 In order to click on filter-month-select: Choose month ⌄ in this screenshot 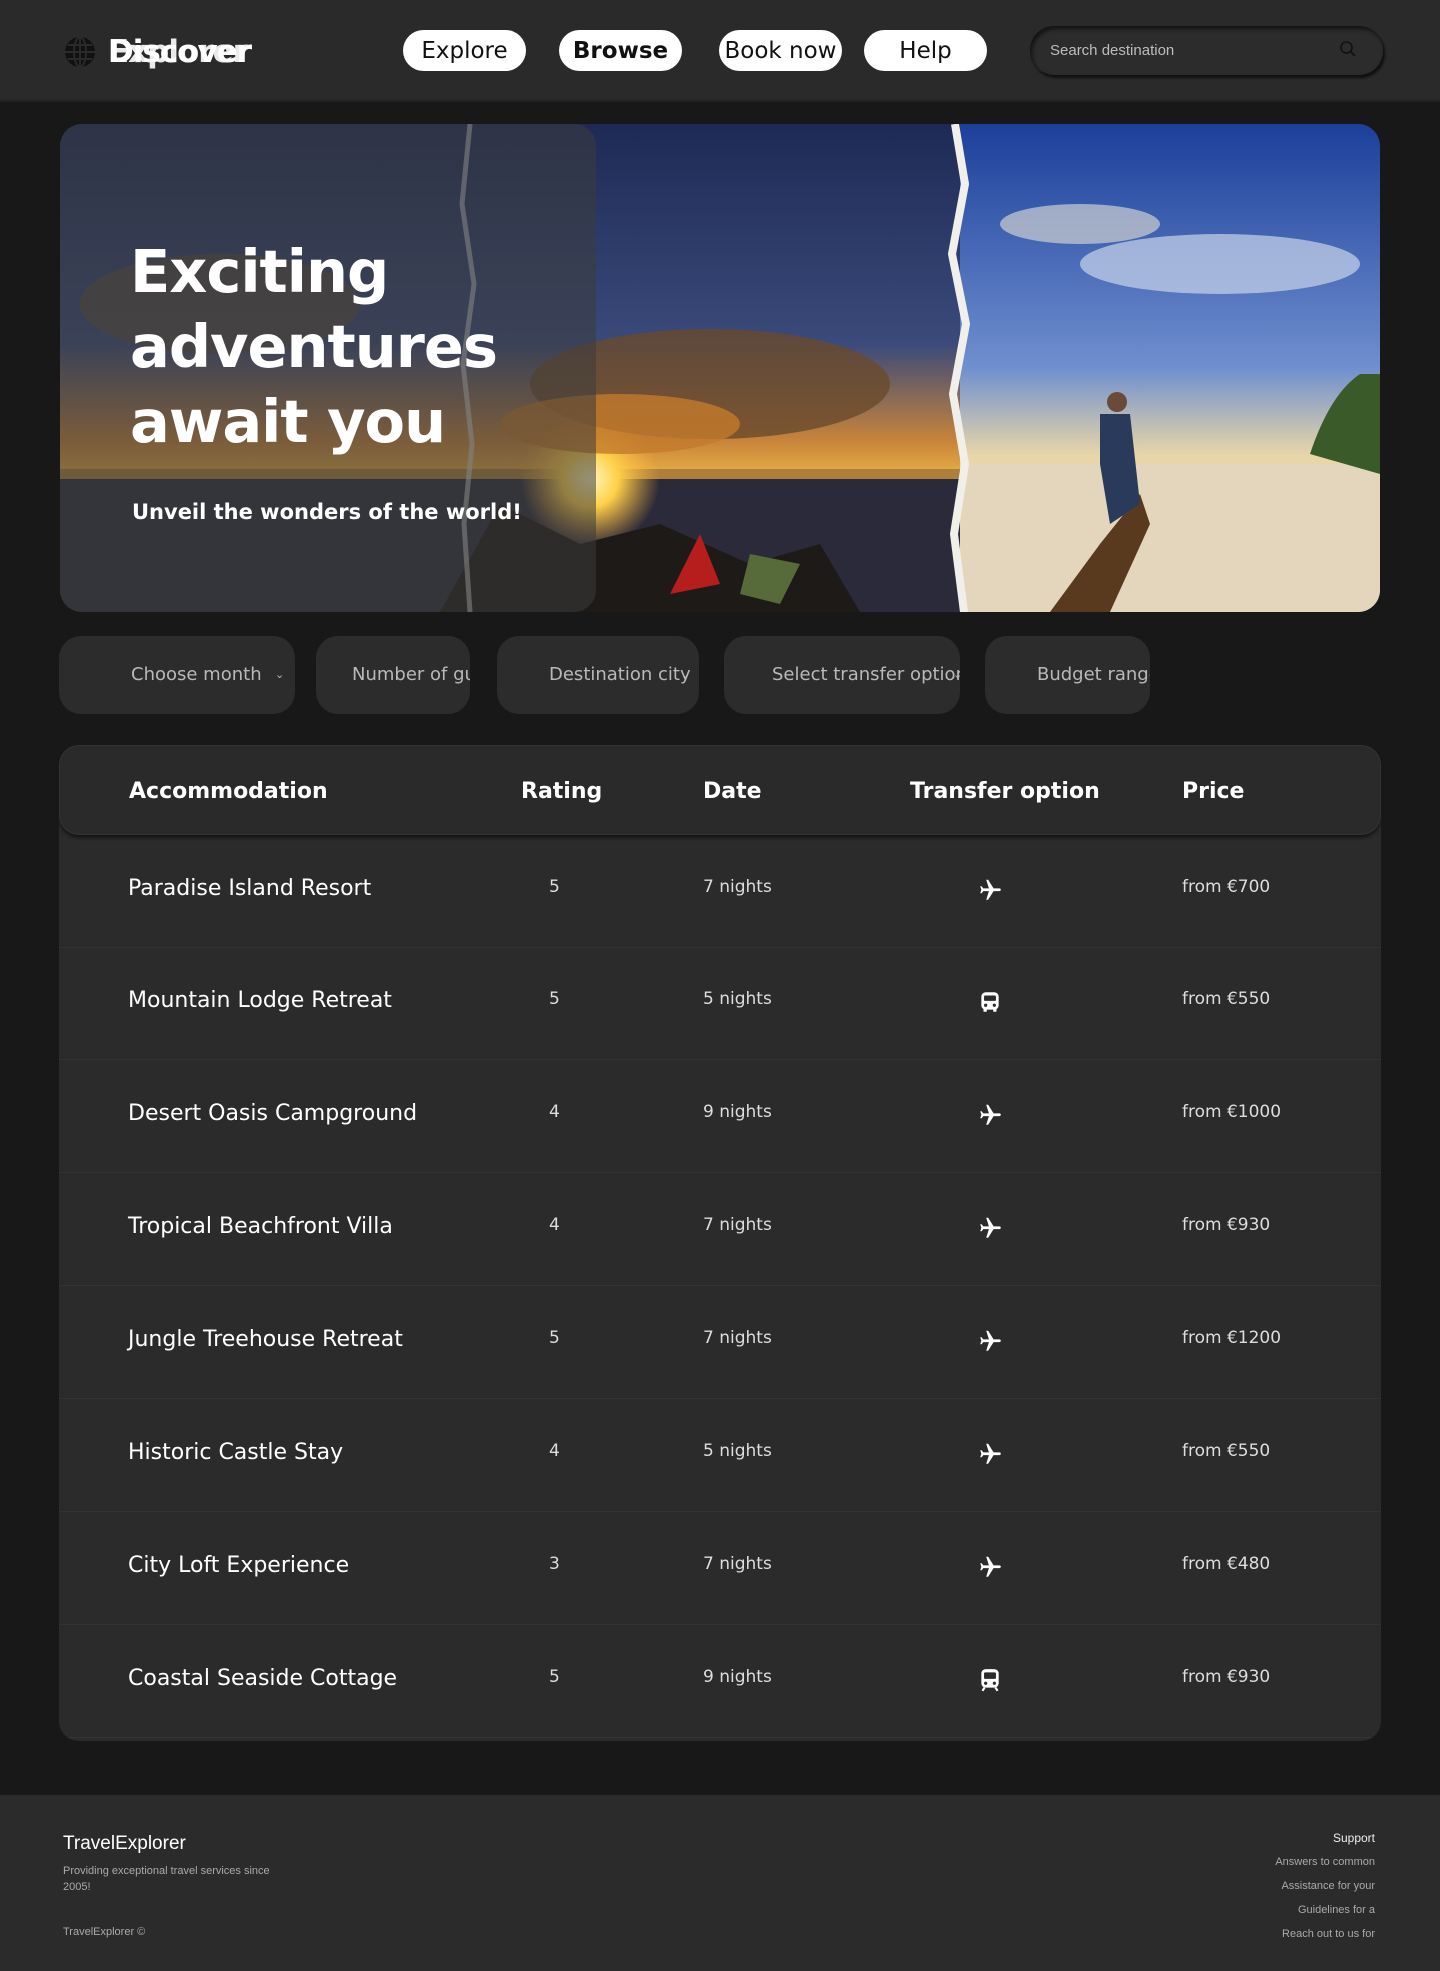, I will do `click(177, 675)`.